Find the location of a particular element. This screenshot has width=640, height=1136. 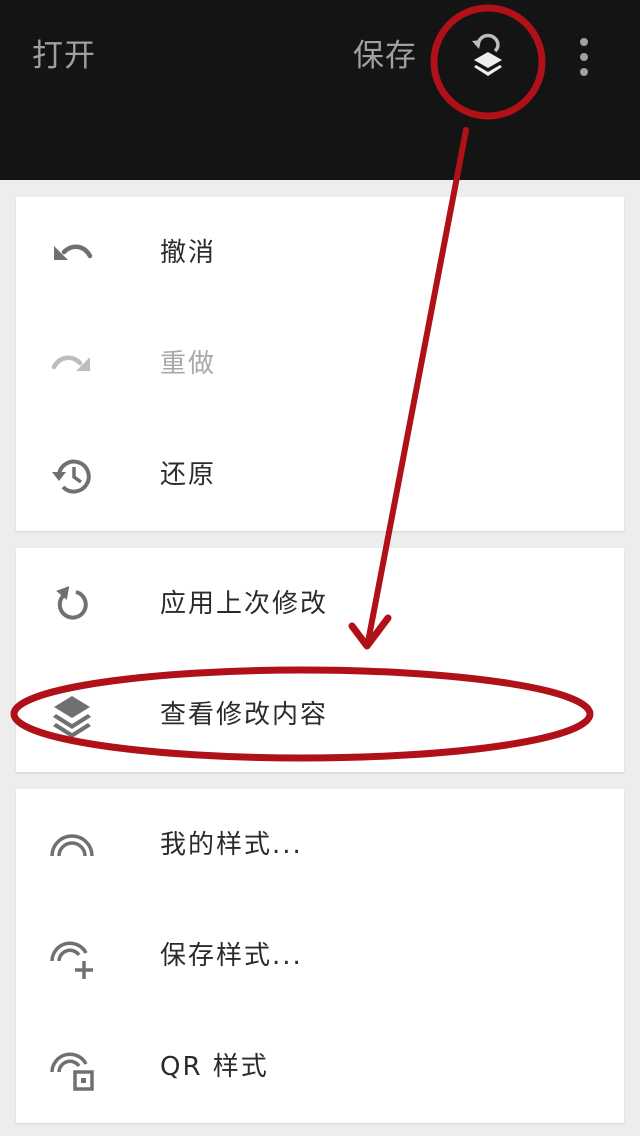

style-qr-icon is located at coordinates (72, 1071).